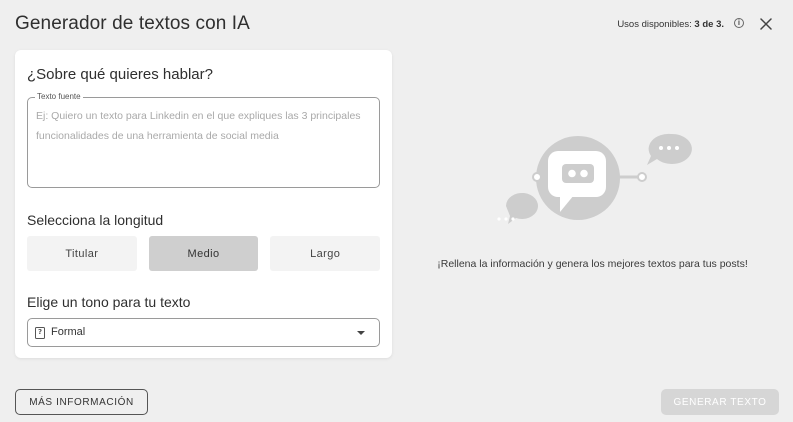 The image size is (793, 422). What do you see at coordinates (40, 333) in the screenshot?
I see `question-square-icon: ?` at bounding box center [40, 333].